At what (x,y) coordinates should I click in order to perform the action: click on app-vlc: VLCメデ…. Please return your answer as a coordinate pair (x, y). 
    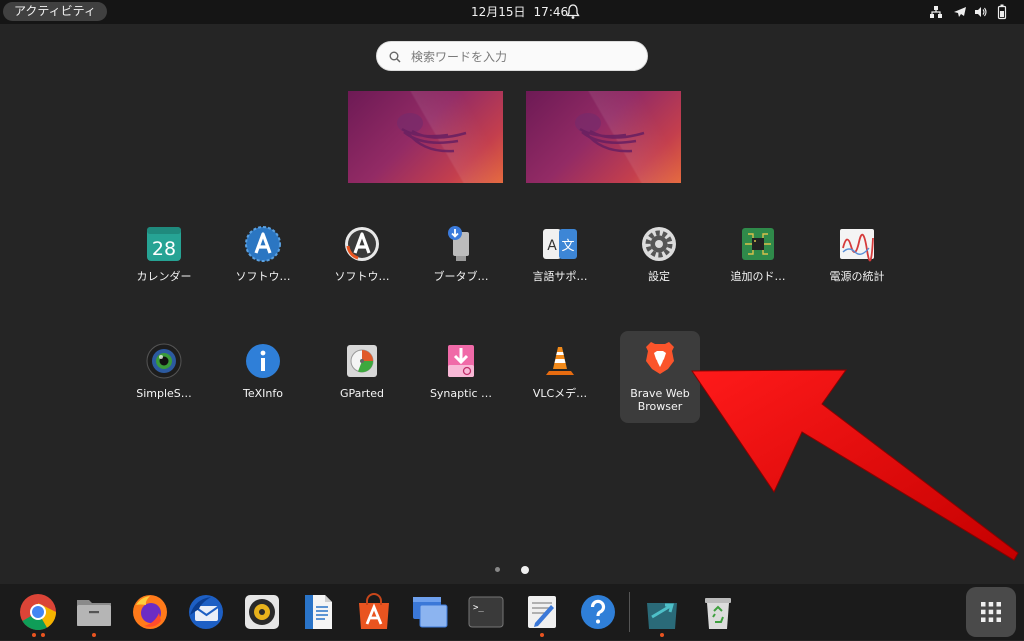
    Looking at the image, I should click on (560, 381).